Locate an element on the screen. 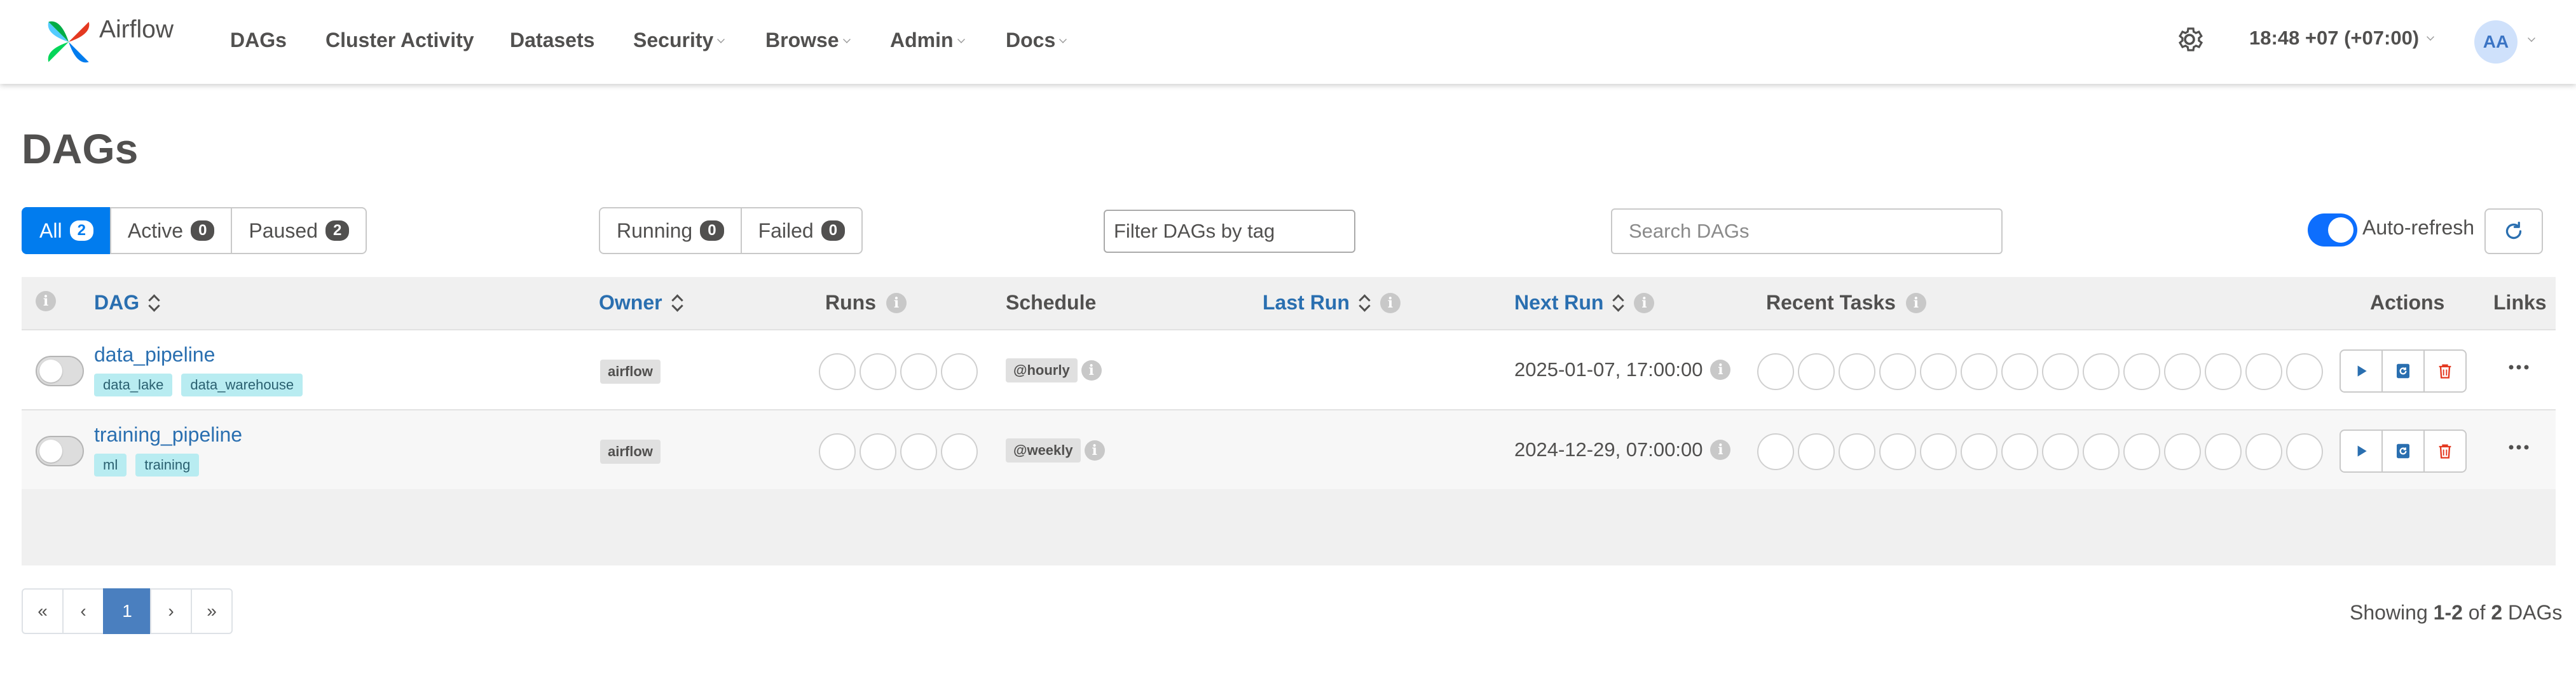  row-actions is located at coordinates (2403, 371).